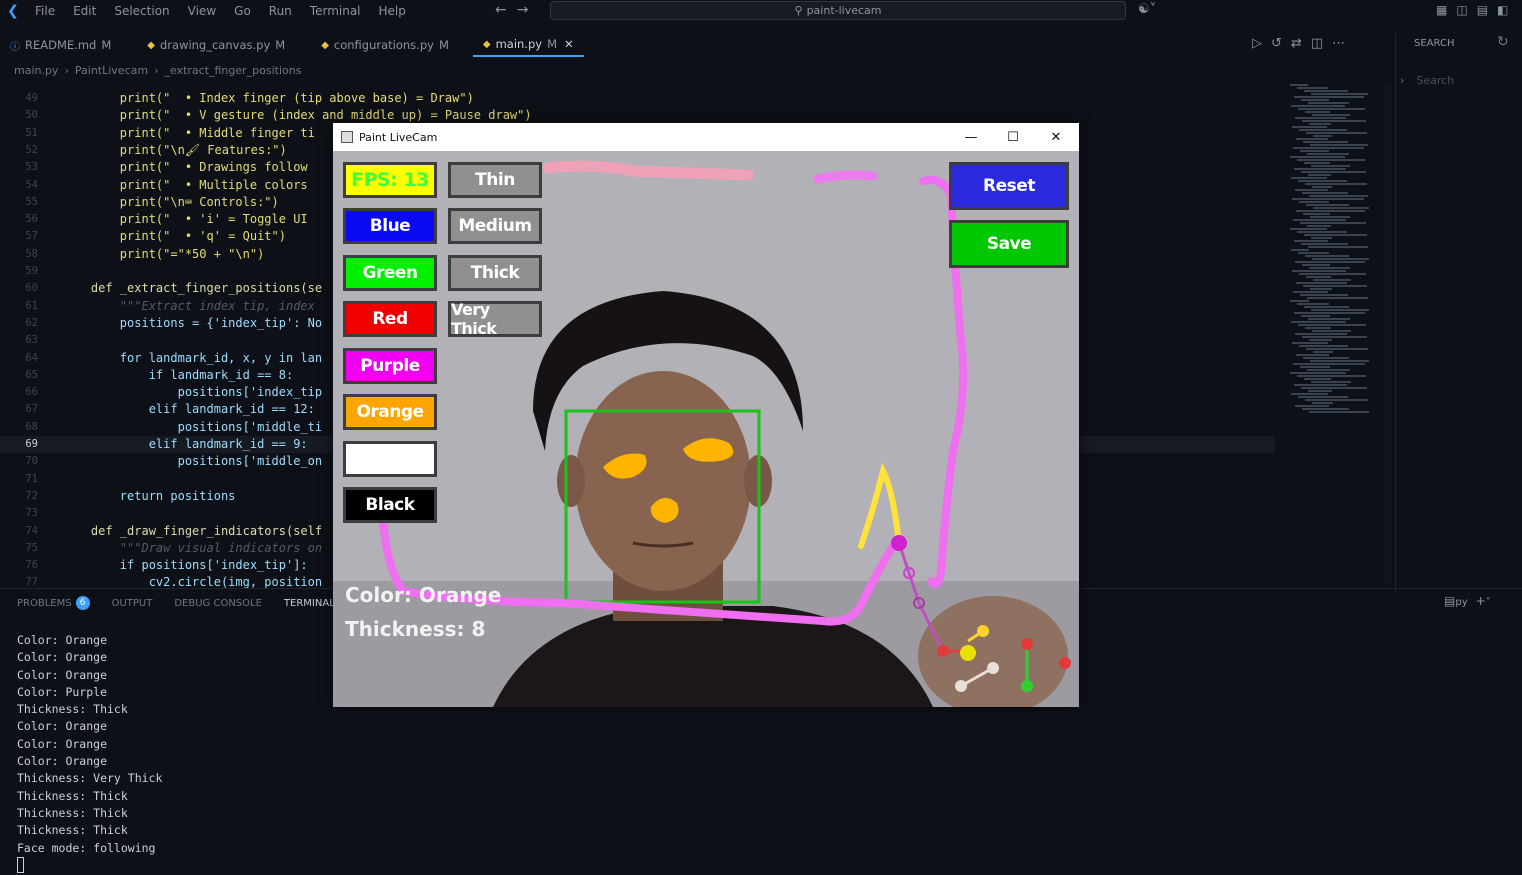  What do you see at coordinates (1261, 43) in the screenshot?
I see `run-icon: ▷` at bounding box center [1261, 43].